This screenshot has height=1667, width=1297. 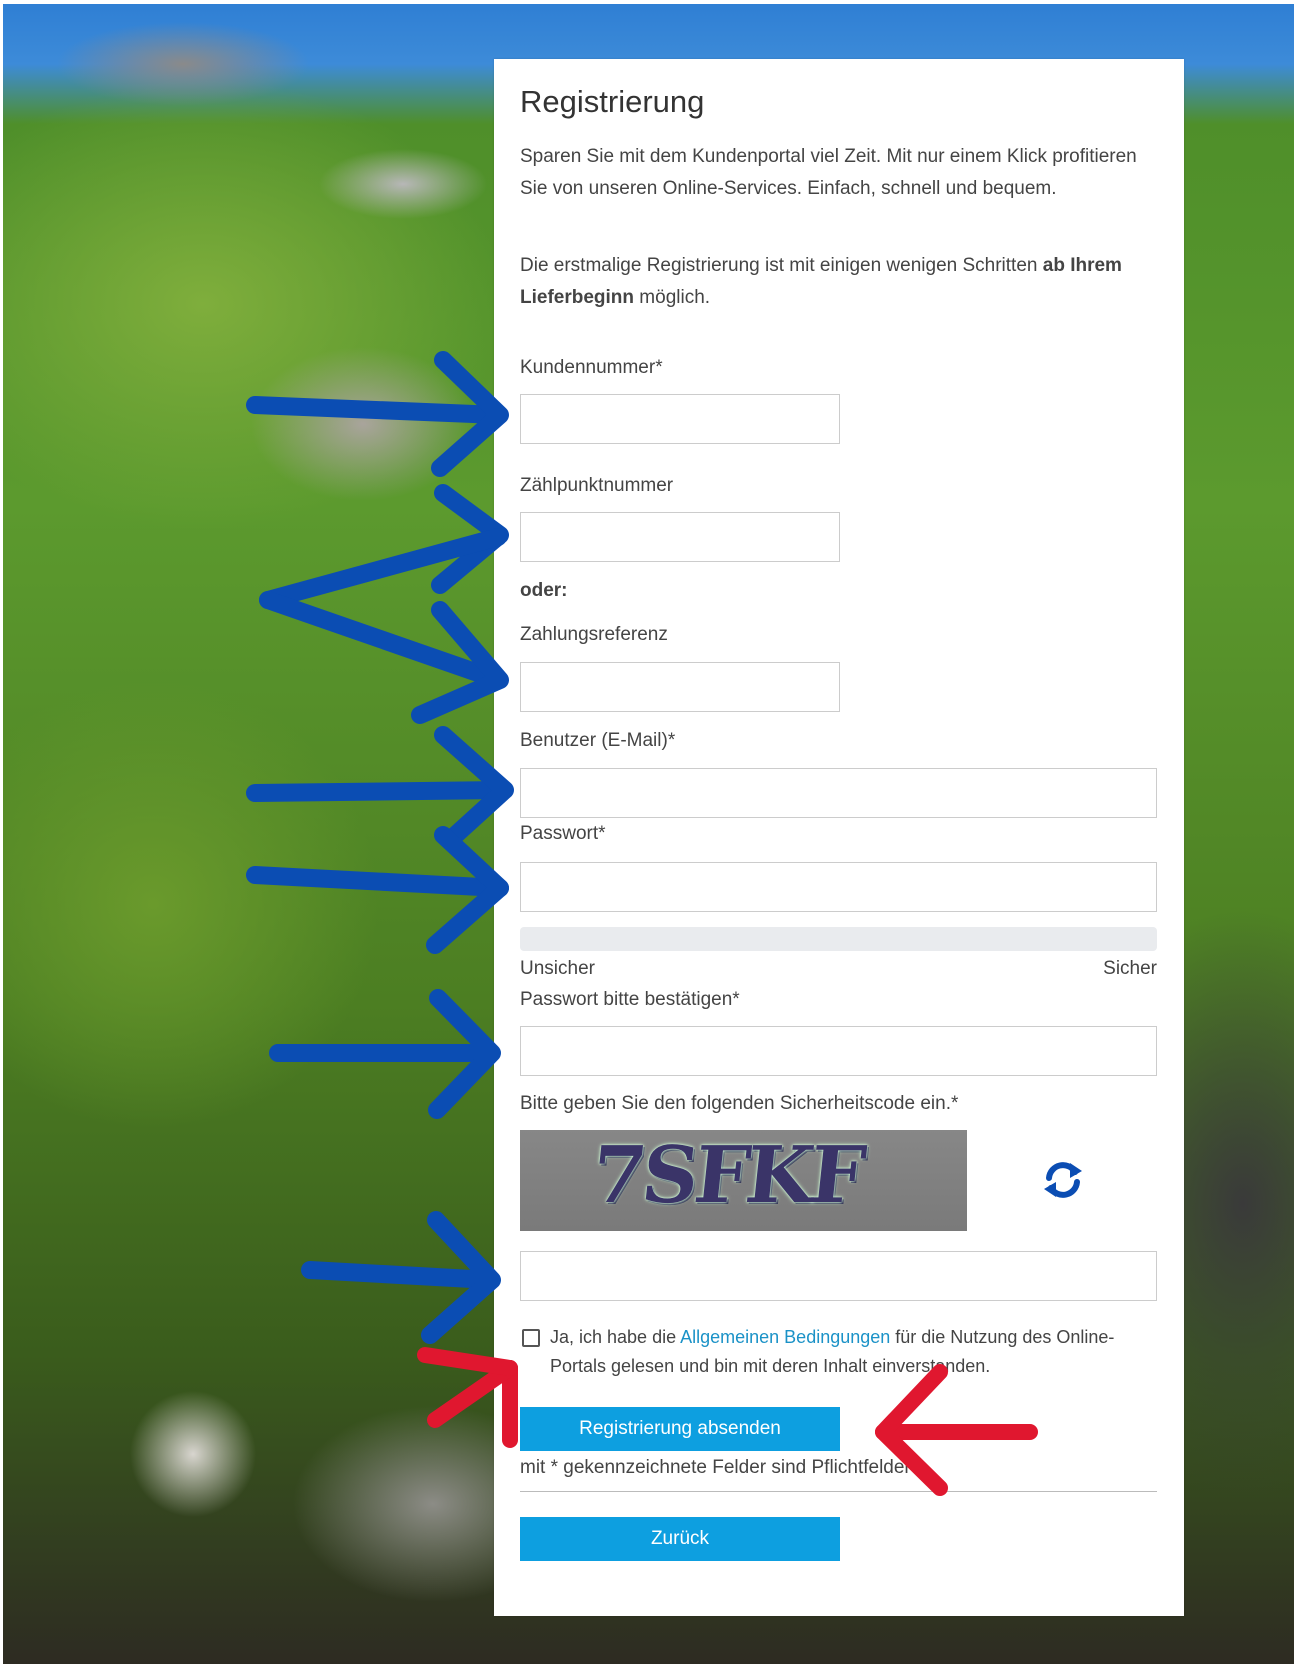 What do you see at coordinates (467, 1397) in the screenshot?
I see `red-arrow-left` at bounding box center [467, 1397].